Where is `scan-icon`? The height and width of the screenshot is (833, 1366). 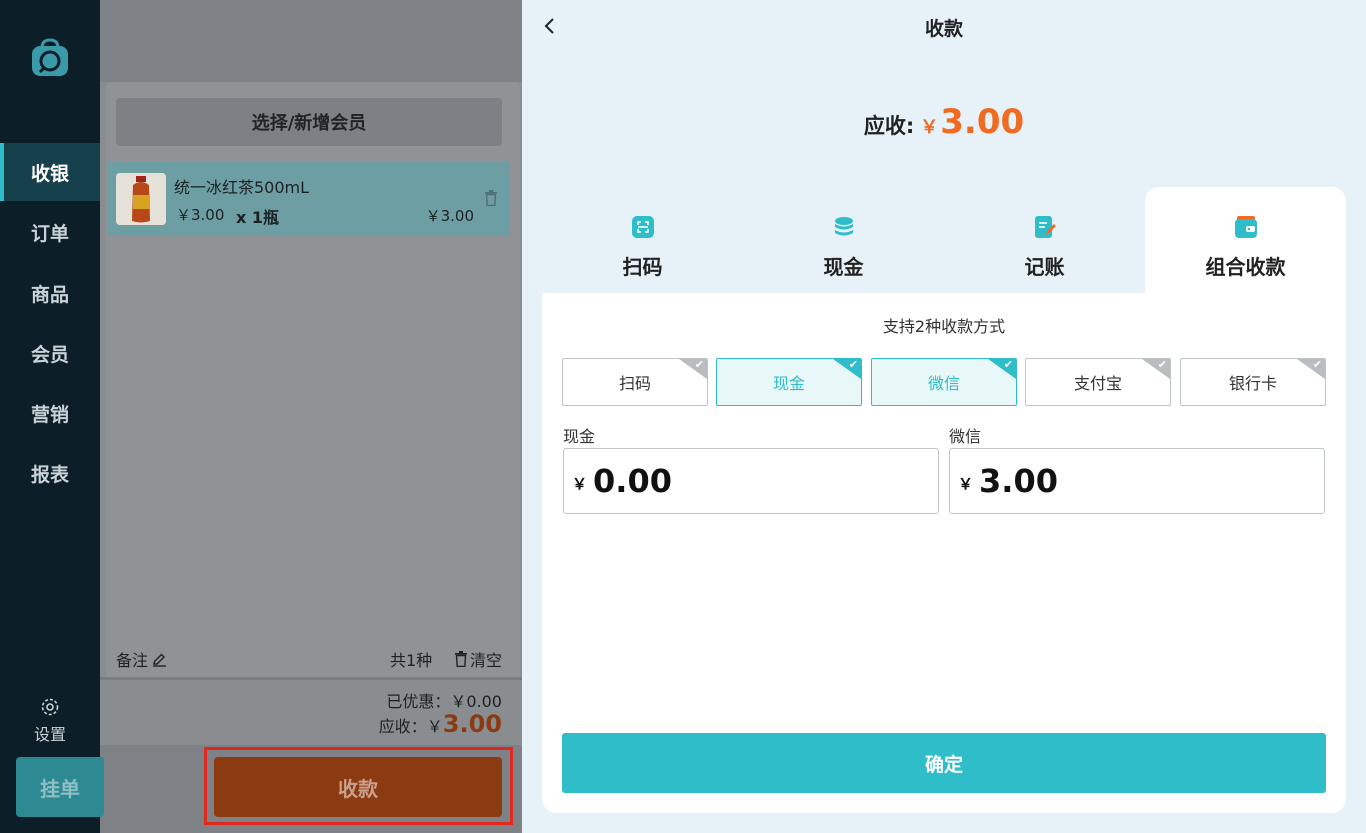 scan-icon is located at coordinates (642, 227).